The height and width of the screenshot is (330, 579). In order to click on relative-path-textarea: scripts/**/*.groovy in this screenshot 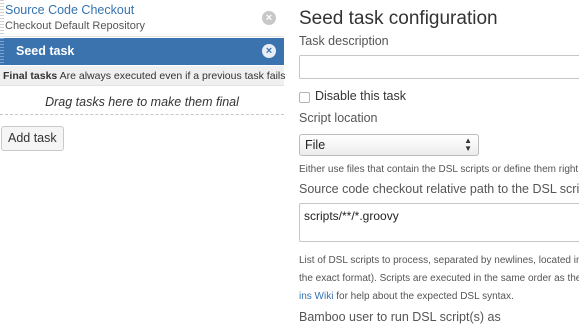, I will do `click(439, 222)`.